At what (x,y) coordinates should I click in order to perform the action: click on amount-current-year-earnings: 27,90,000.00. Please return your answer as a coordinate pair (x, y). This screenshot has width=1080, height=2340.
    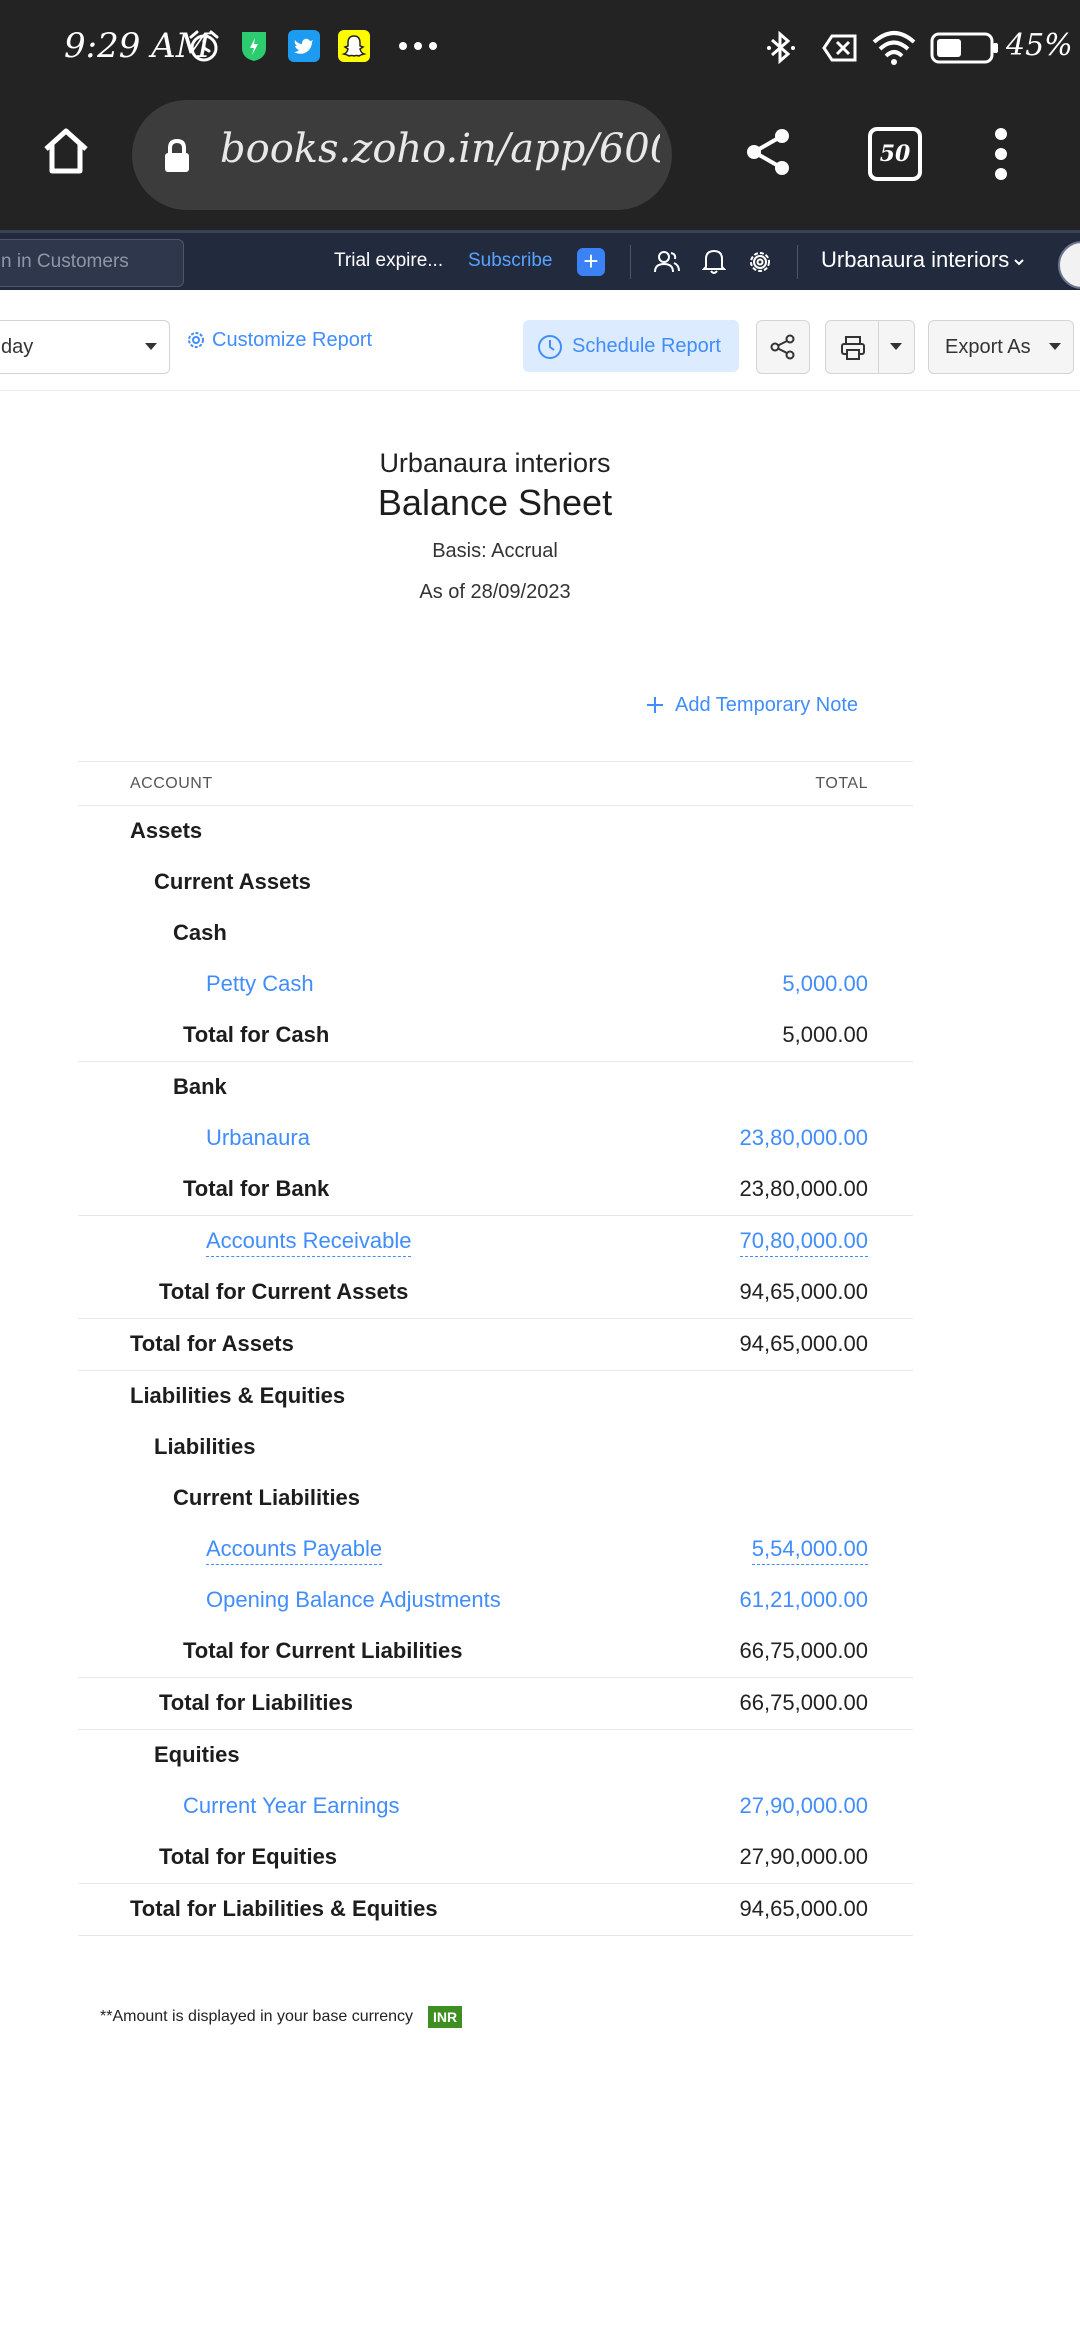
    Looking at the image, I should click on (804, 1806).